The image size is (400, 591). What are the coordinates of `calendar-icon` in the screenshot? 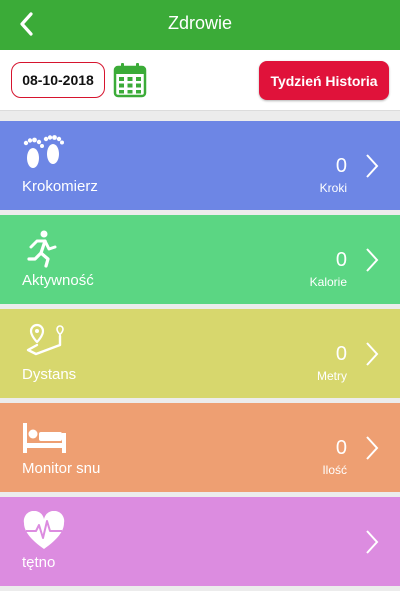 It's located at (130, 80).